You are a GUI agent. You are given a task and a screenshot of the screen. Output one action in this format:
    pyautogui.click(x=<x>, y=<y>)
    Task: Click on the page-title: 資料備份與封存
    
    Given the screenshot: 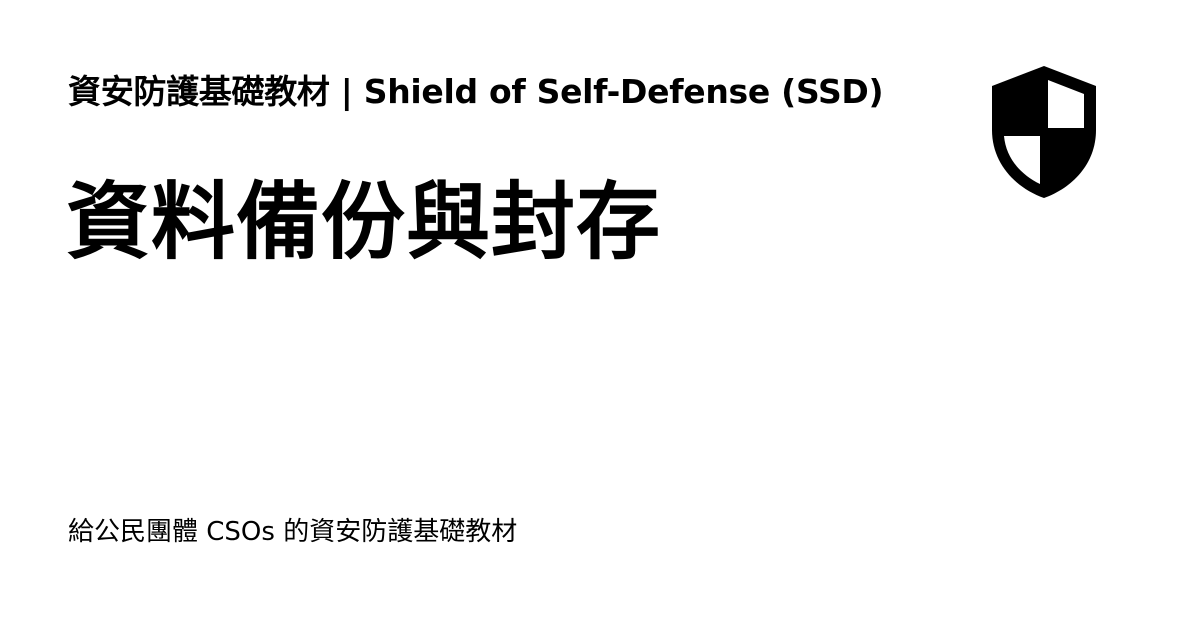 What is the action you would take?
    pyautogui.click(x=364, y=222)
    